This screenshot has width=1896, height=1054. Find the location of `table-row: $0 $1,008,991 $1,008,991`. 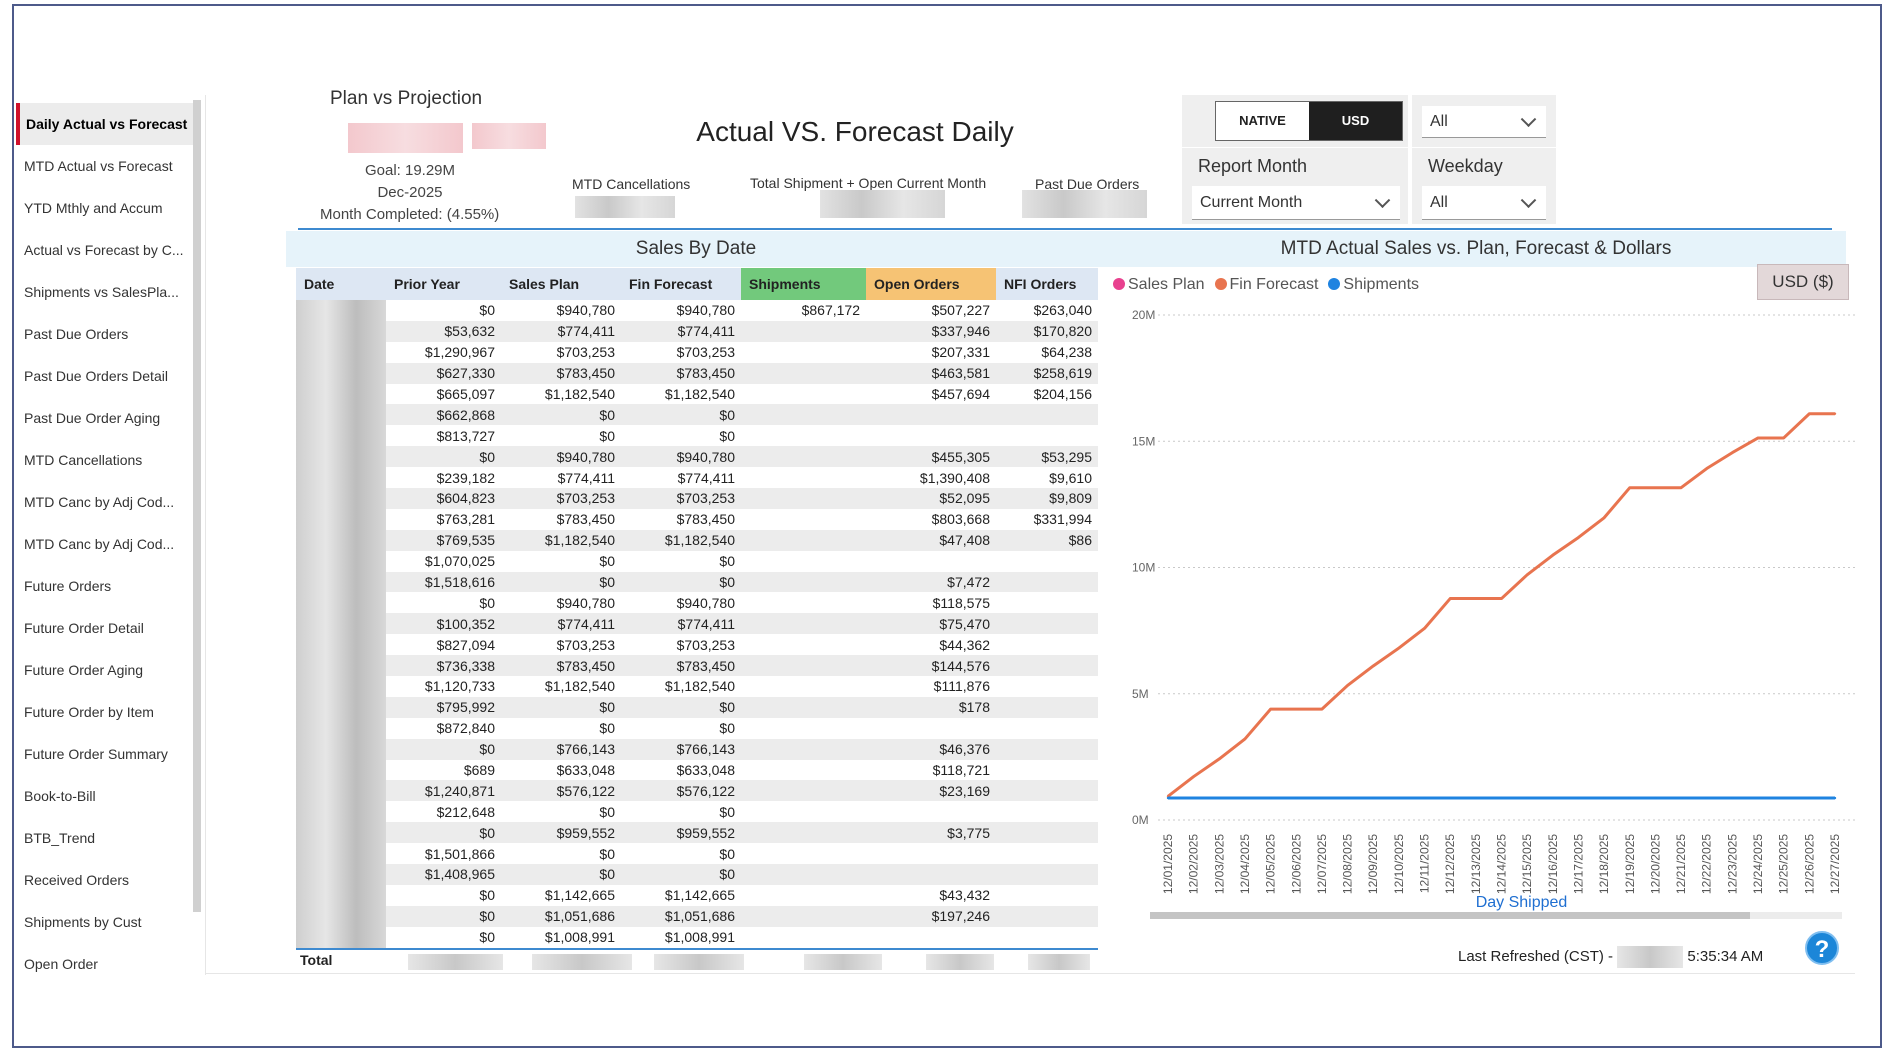

table-row: $0 $1,008,991 $1,008,991 is located at coordinates (697, 937).